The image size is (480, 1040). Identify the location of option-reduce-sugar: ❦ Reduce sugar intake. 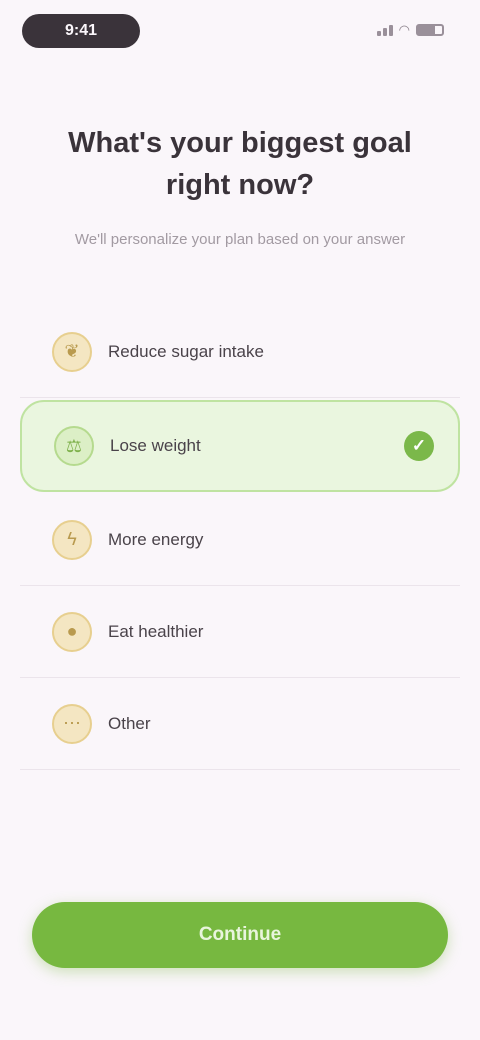
(240, 352).